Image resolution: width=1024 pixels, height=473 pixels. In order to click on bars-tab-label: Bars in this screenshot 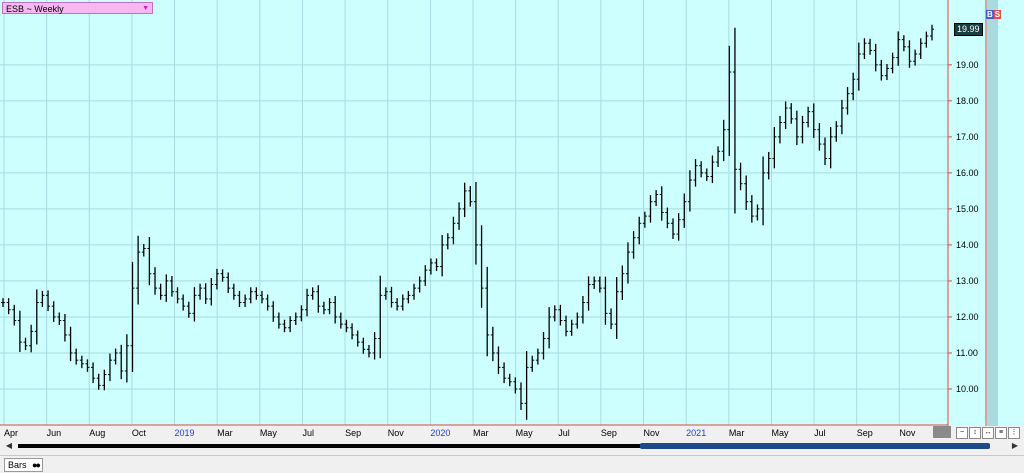, I will do `click(17, 465)`.